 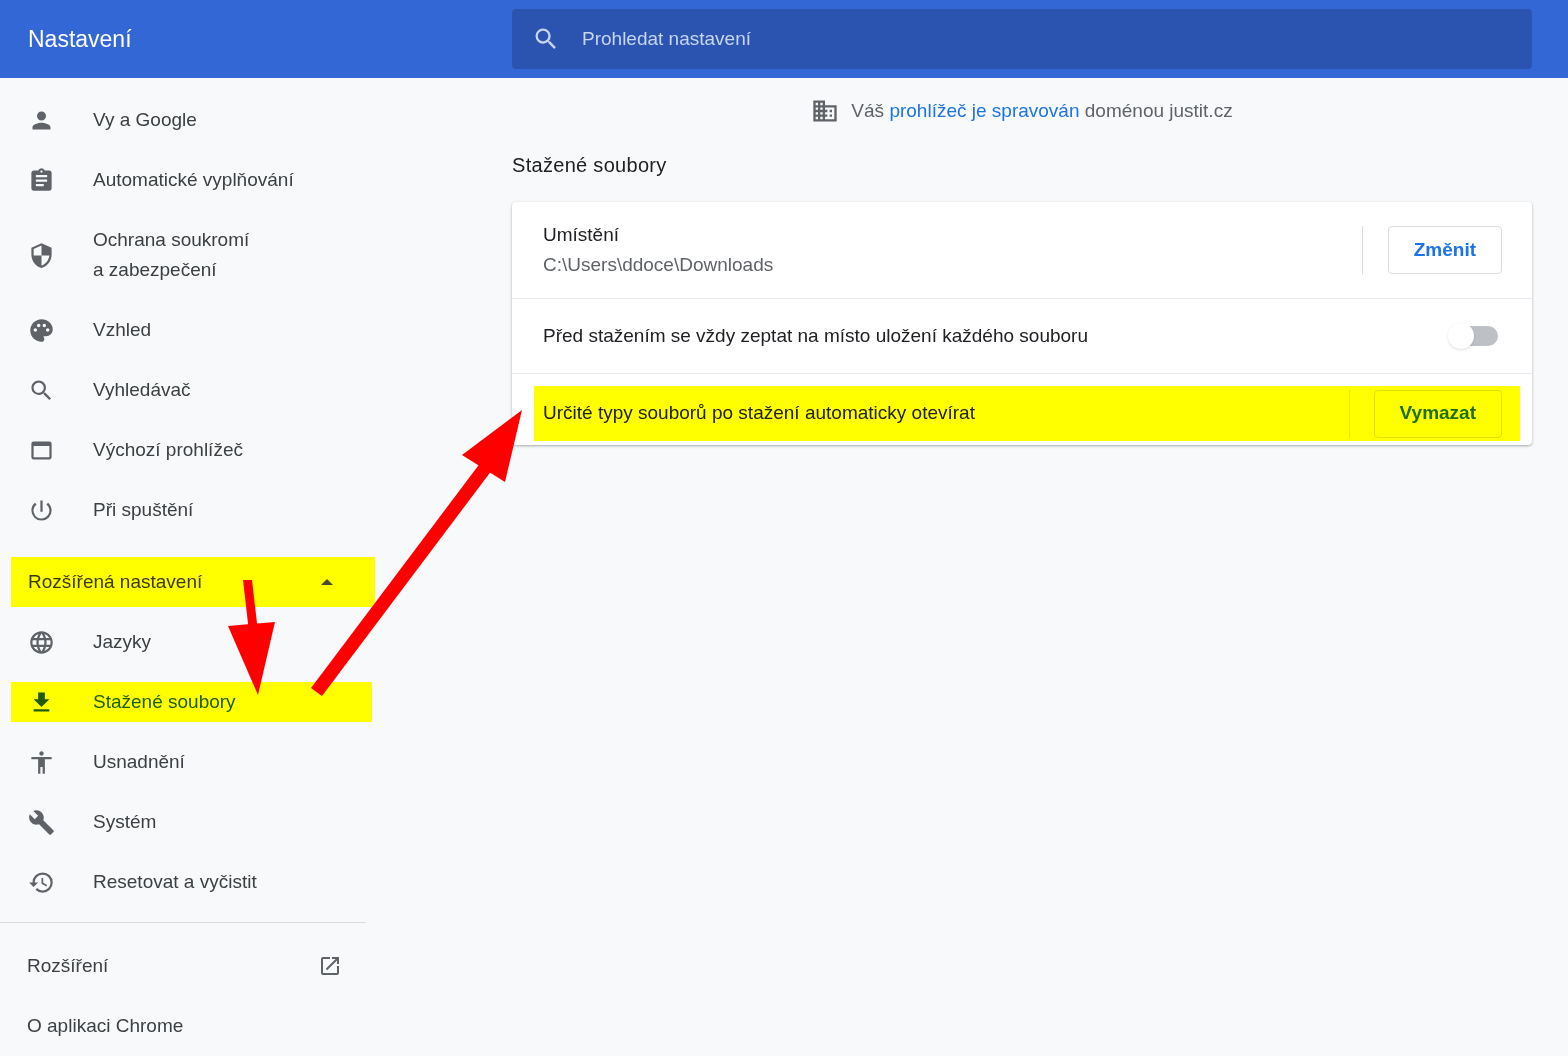 I want to click on sidebar-item: Při spuštění, so click(x=191, y=510).